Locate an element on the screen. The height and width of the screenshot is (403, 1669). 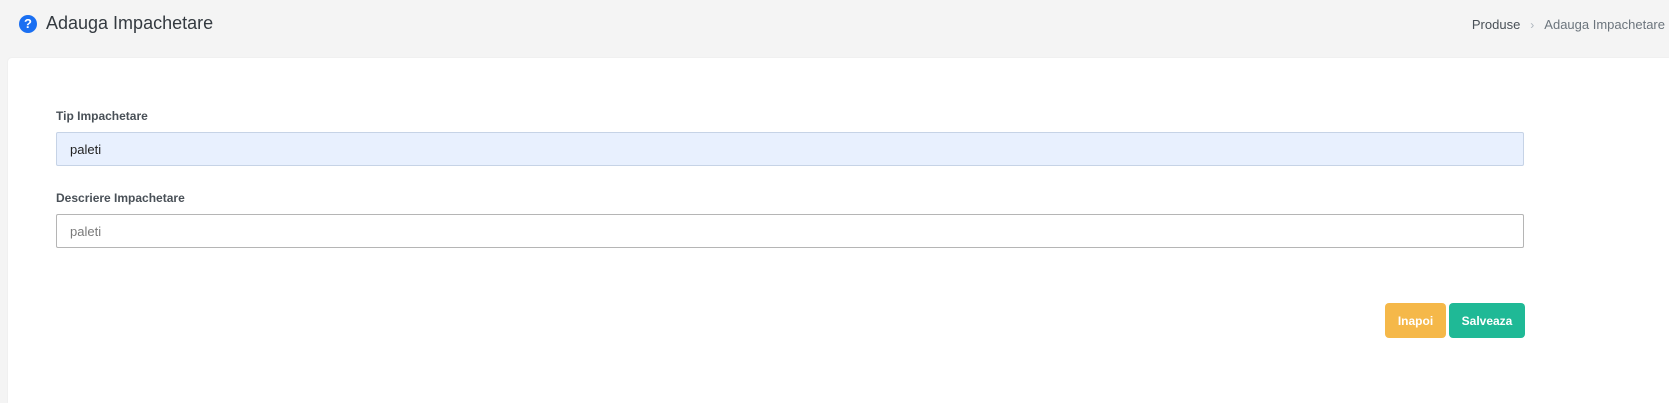
descriere-impachetare-input is located at coordinates (790, 231).